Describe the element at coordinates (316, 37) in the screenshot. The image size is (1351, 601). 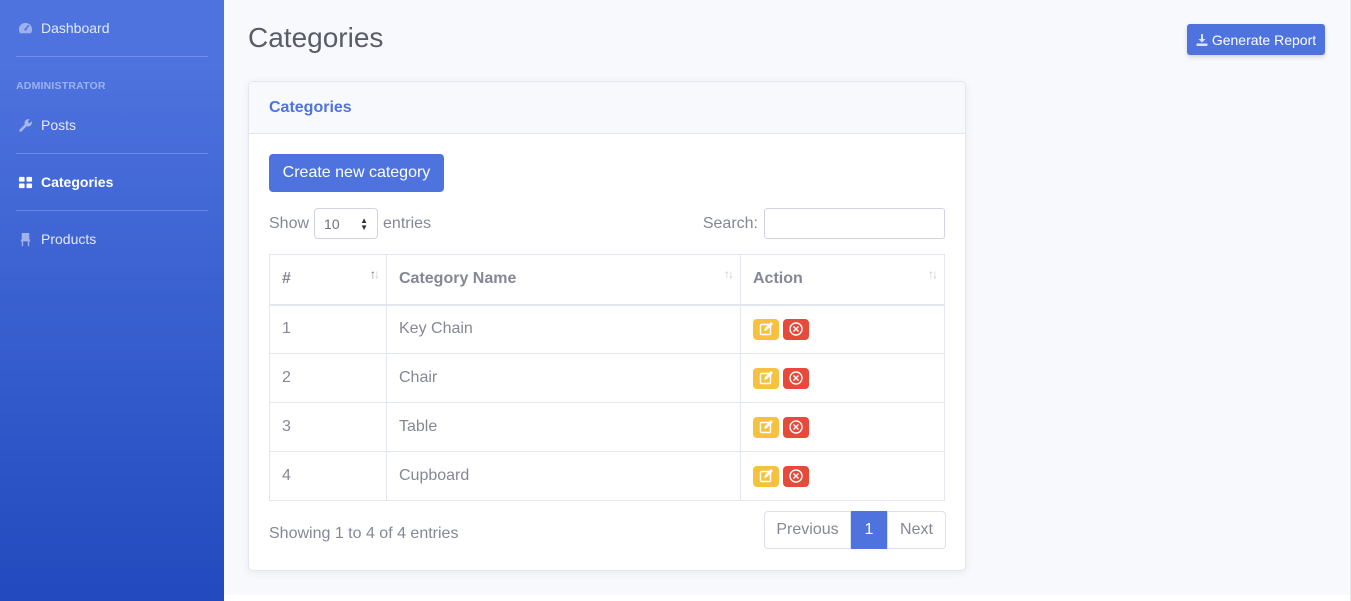
I see `page-title: Categories` at that location.